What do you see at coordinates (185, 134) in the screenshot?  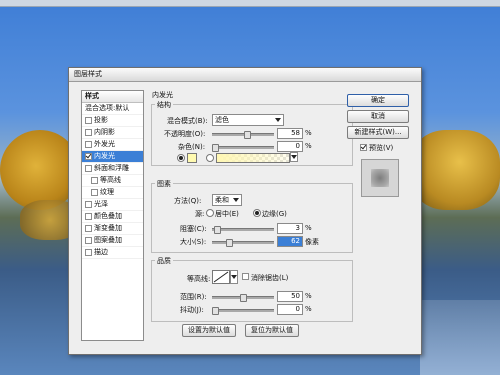 I see `opacity-label: 不透明度(O):` at bounding box center [185, 134].